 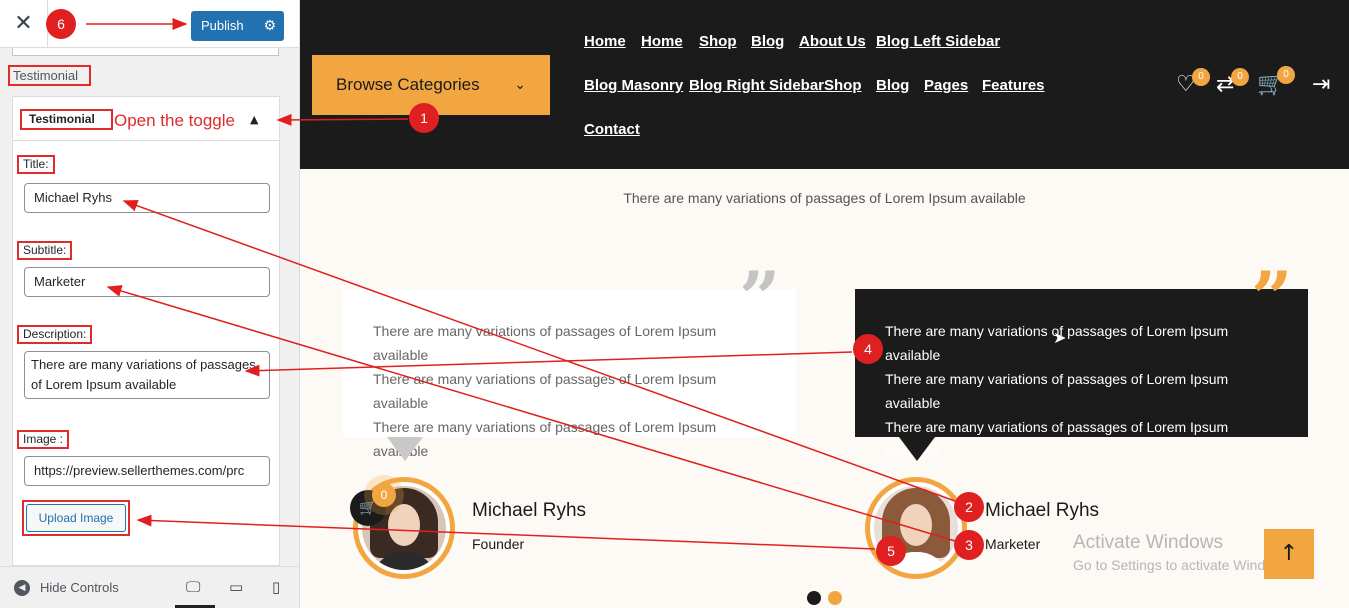 I want to click on annotation-marker-4: 4, so click(x=868, y=349).